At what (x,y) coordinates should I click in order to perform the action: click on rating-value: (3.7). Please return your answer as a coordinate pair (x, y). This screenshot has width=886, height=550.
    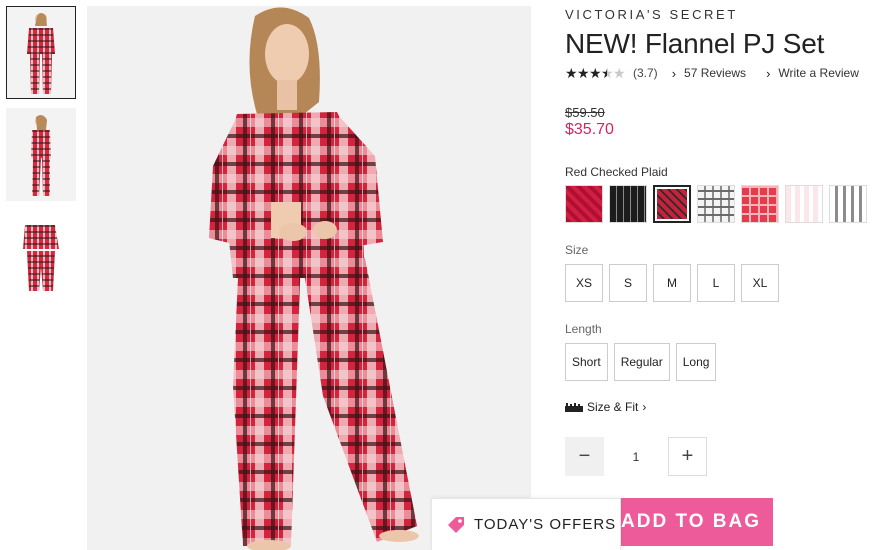
    Looking at the image, I should click on (645, 73).